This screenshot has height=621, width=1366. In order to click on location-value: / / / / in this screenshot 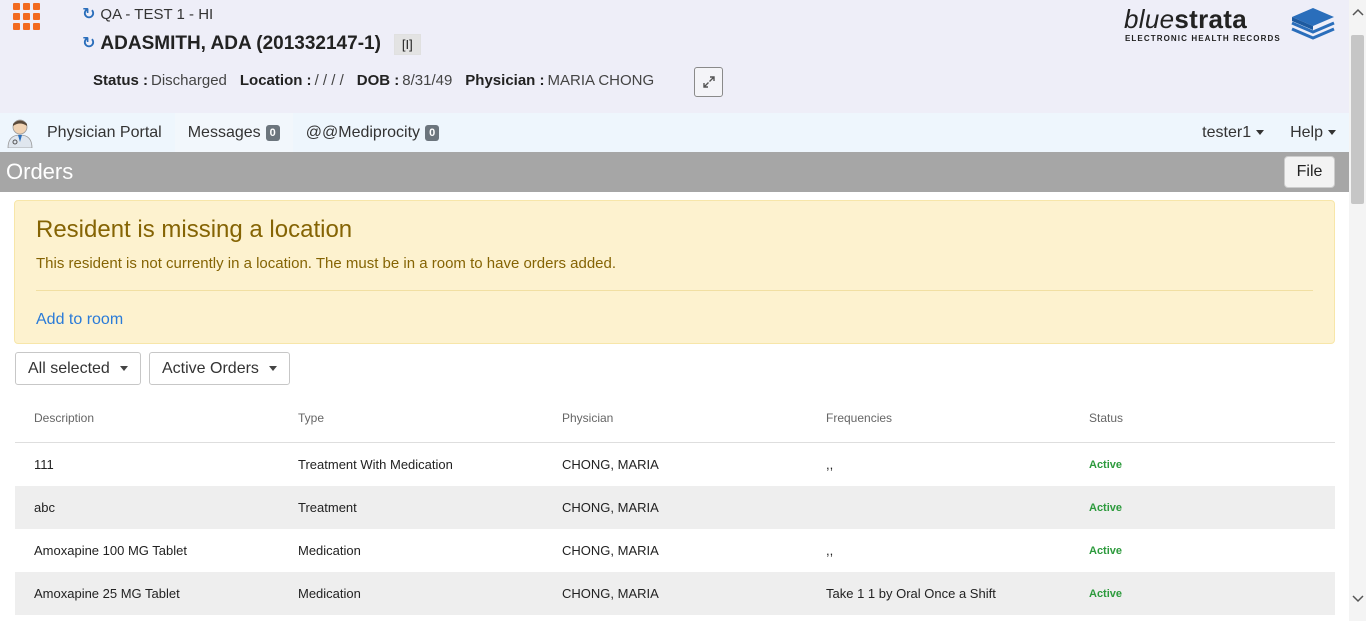, I will do `click(329, 80)`.